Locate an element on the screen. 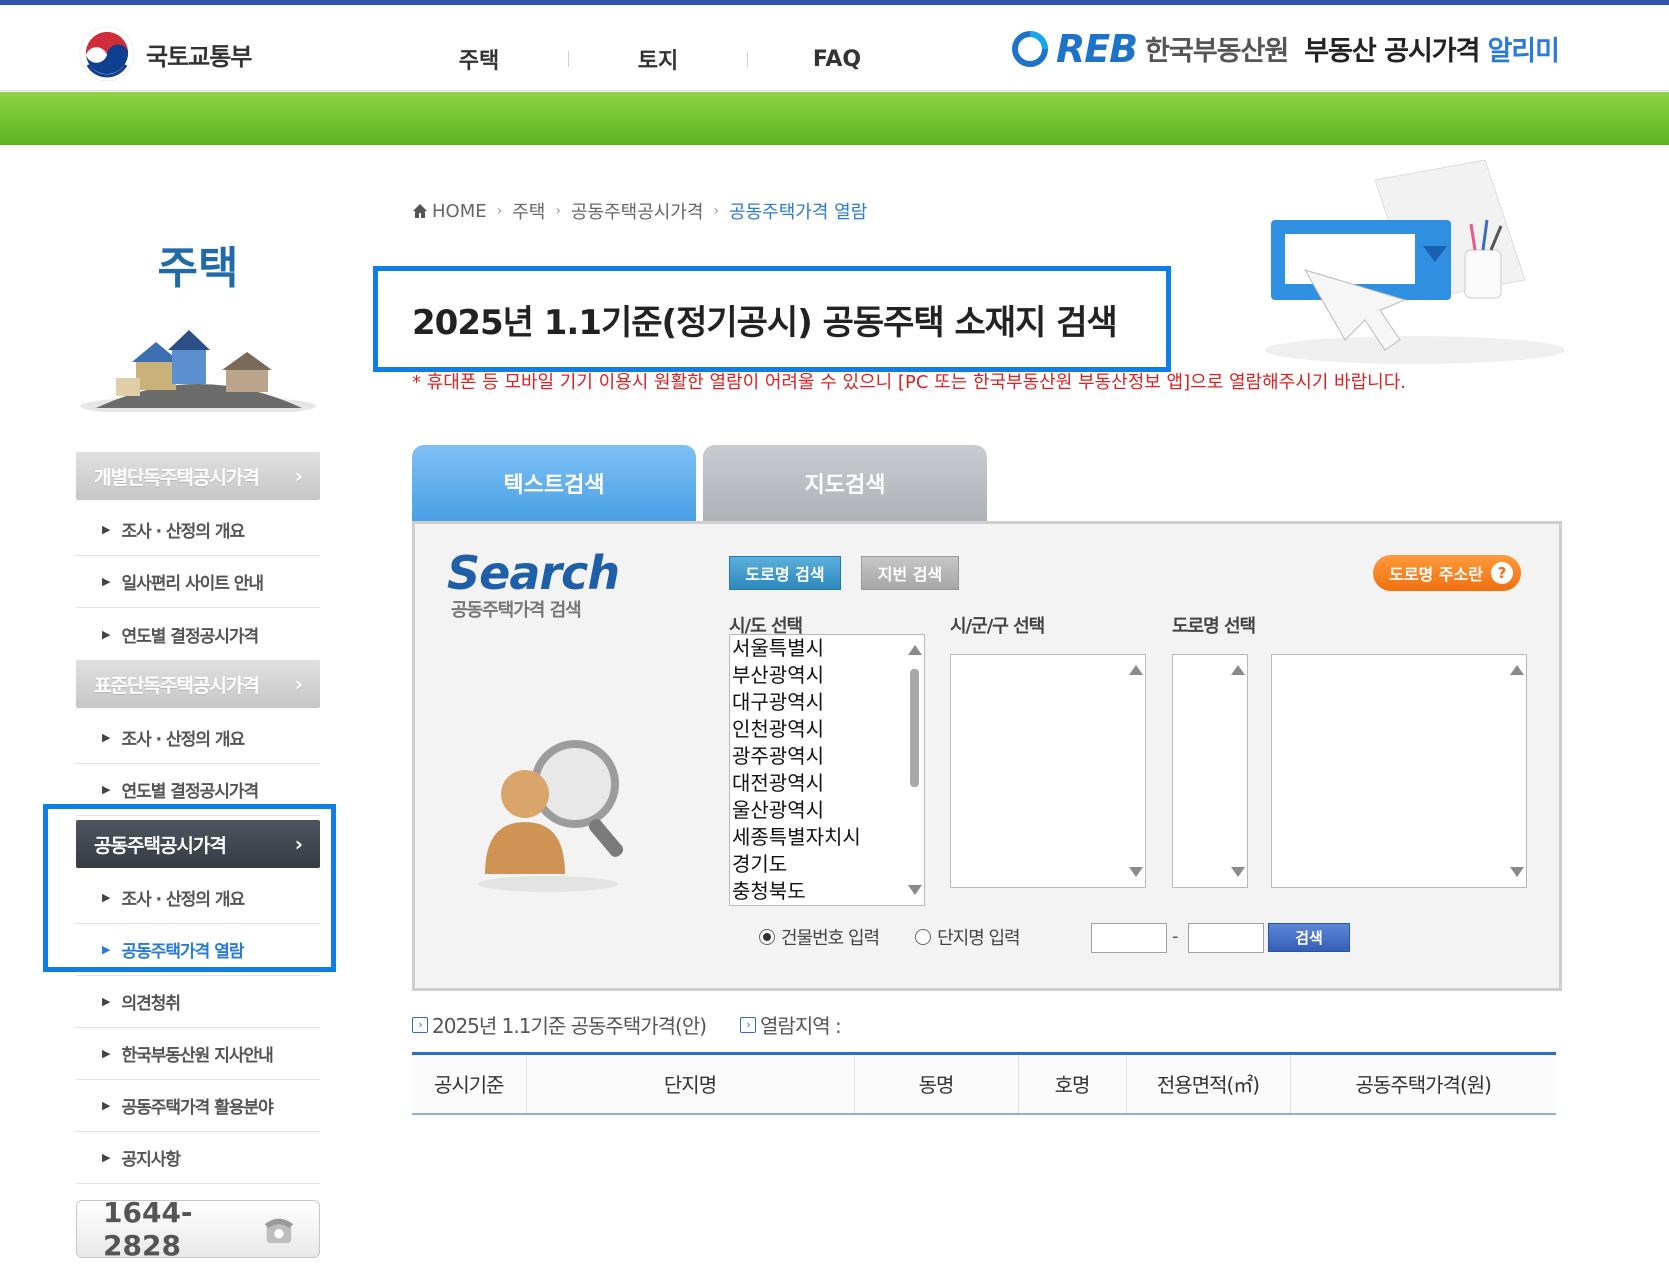 This screenshot has width=1669, height=1279. building-main-number-input is located at coordinates (1129, 938).